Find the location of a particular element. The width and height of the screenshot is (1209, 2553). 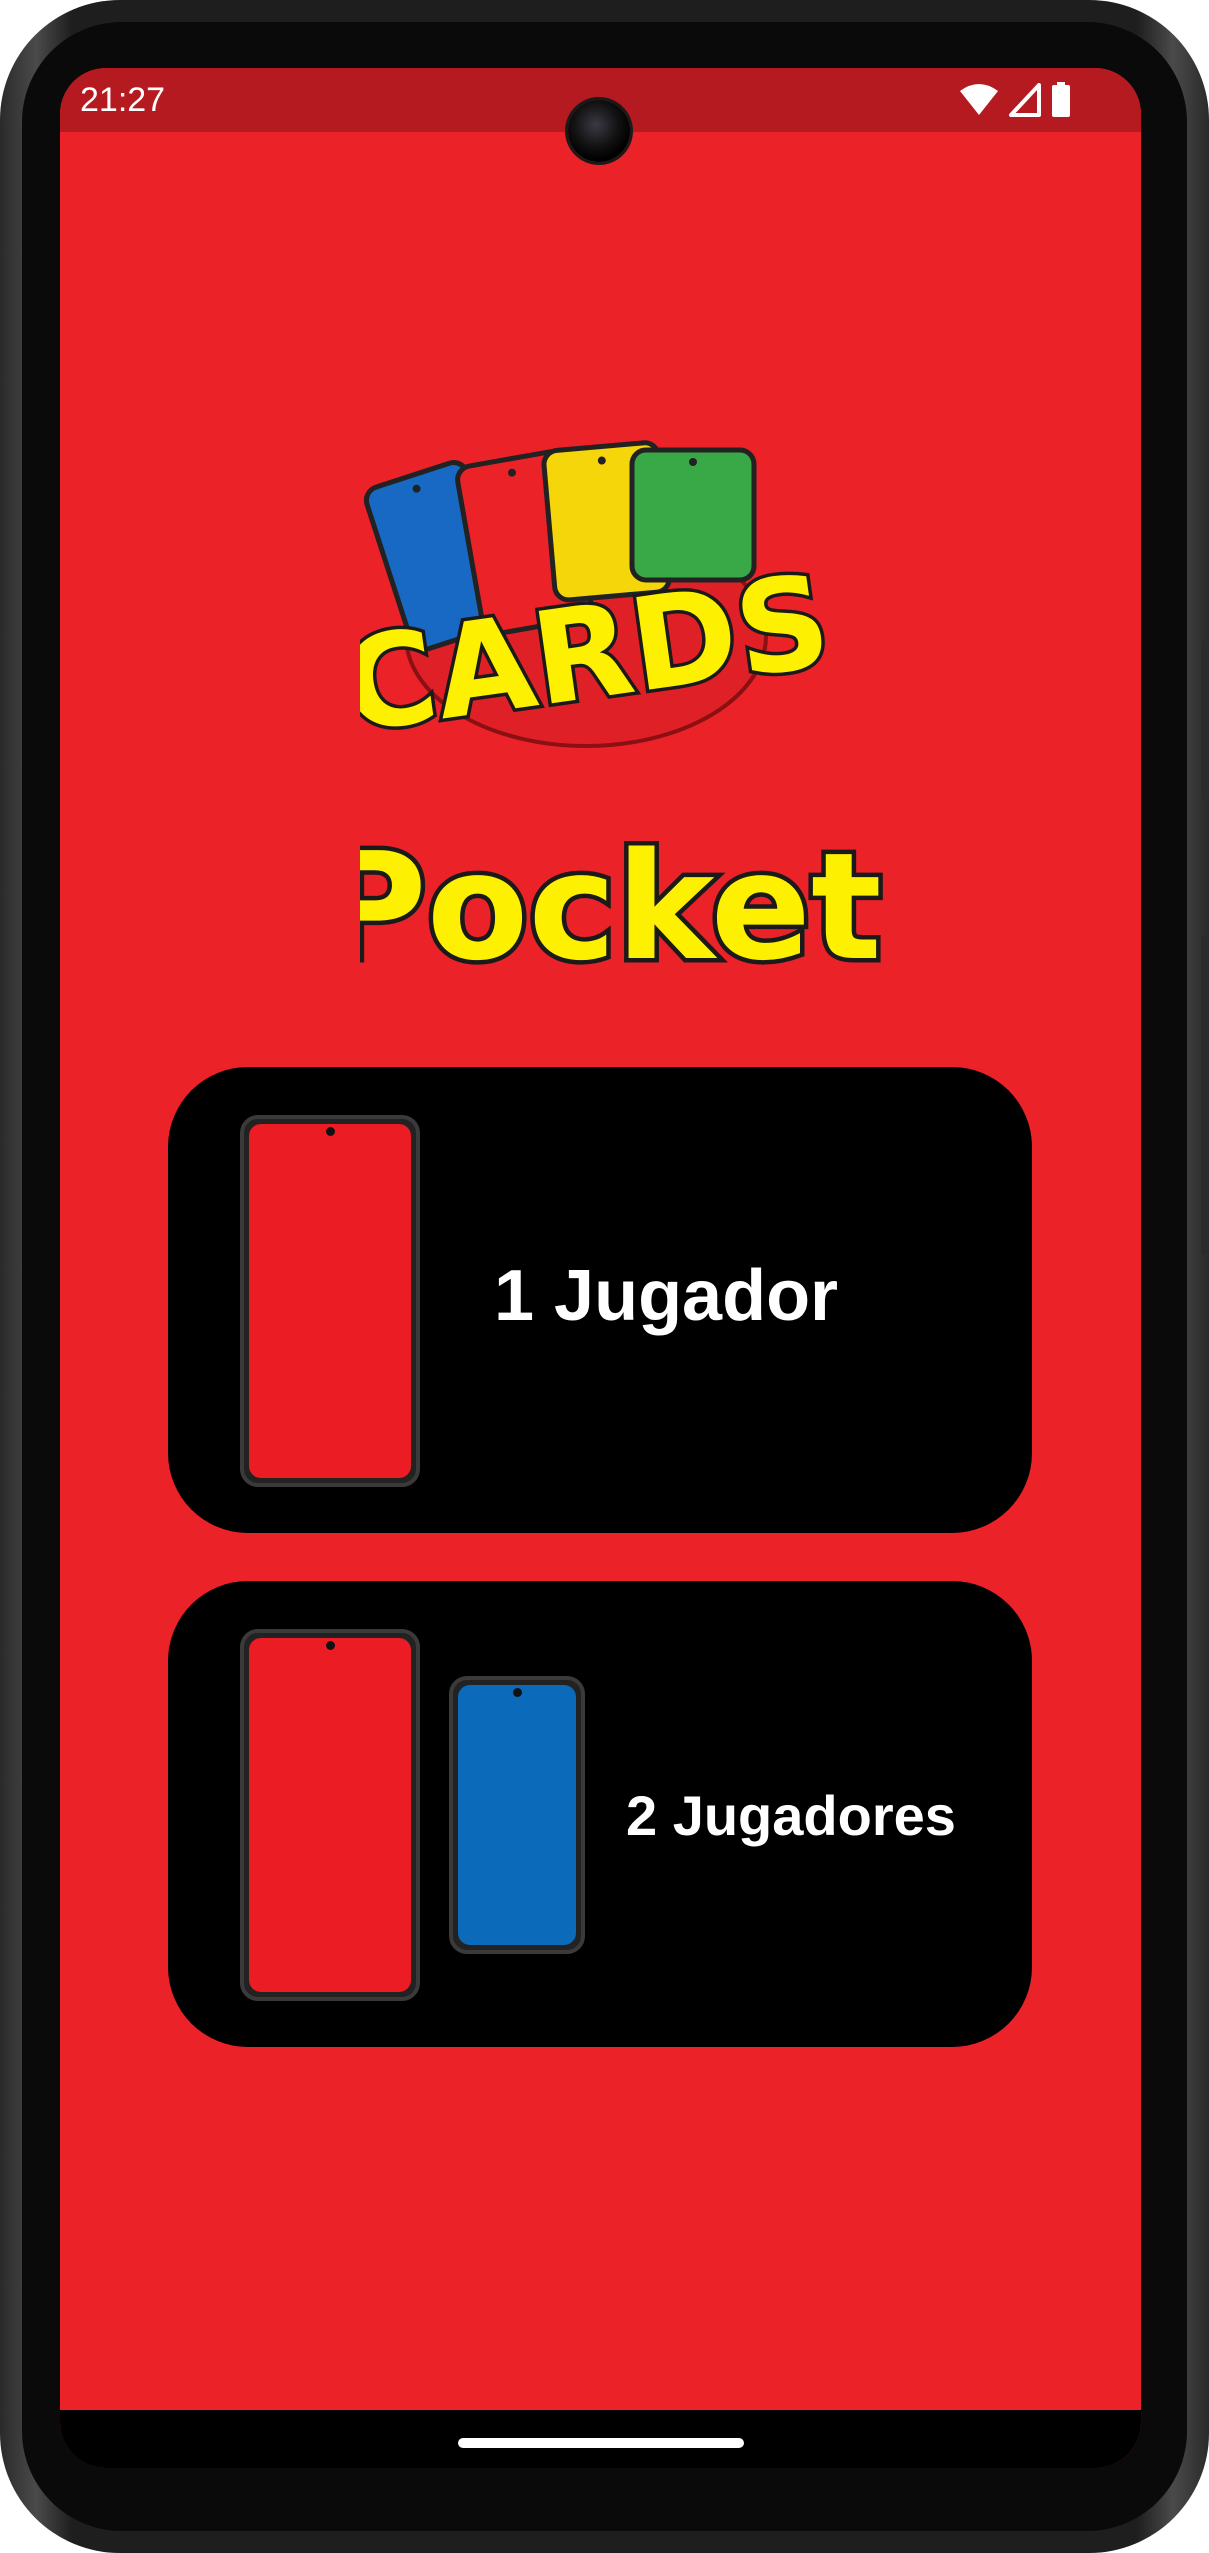

status-icons is located at coordinates (1015, 100).